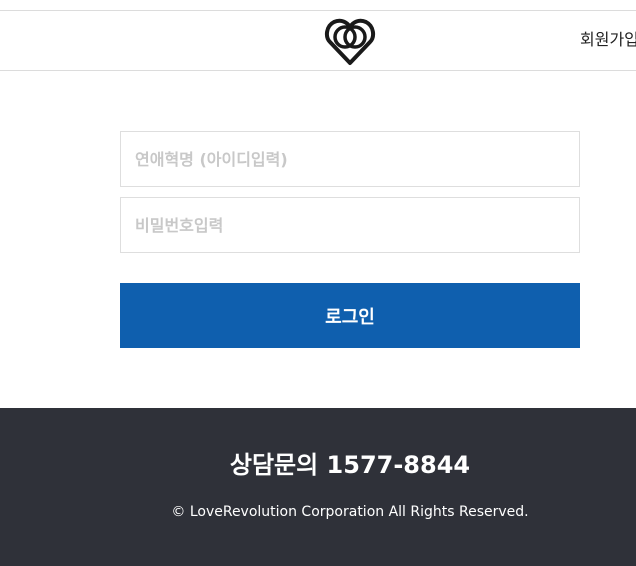 The height and width of the screenshot is (566, 636). I want to click on username-input, so click(350, 159).